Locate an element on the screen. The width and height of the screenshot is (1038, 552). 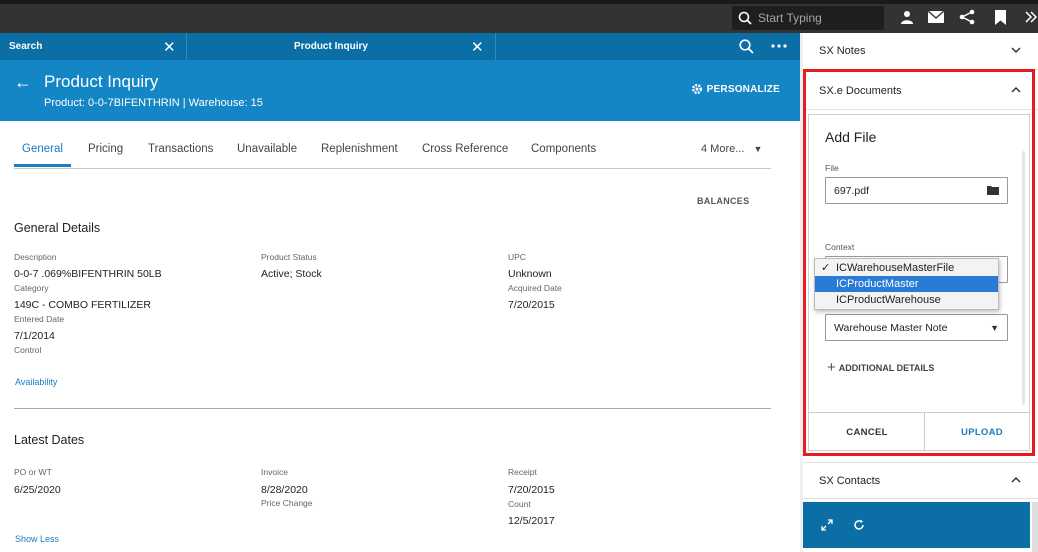
show-less-link: Show Less is located at coordinates (37, 539).